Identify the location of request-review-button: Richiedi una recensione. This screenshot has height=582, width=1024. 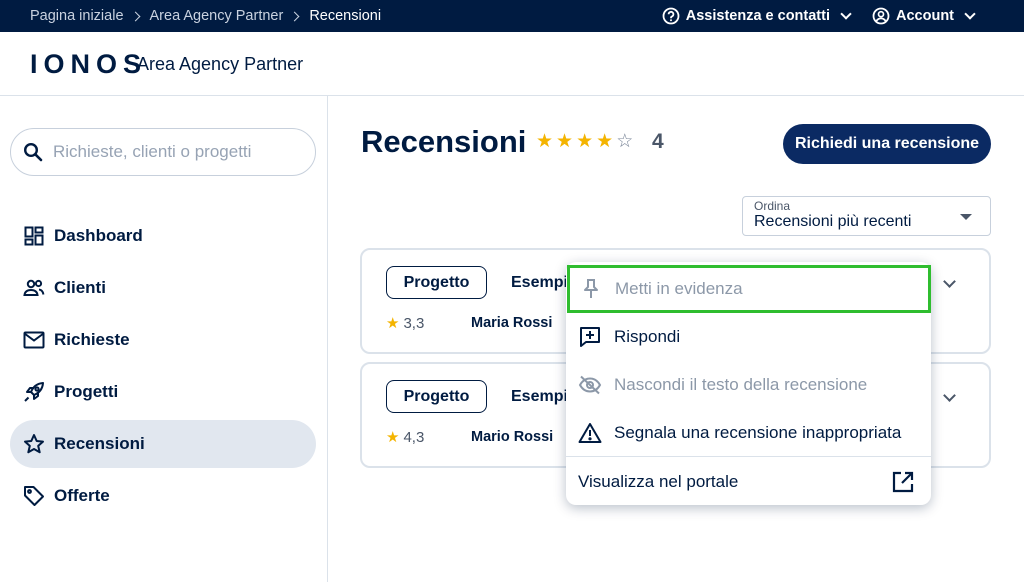
(887, 144).